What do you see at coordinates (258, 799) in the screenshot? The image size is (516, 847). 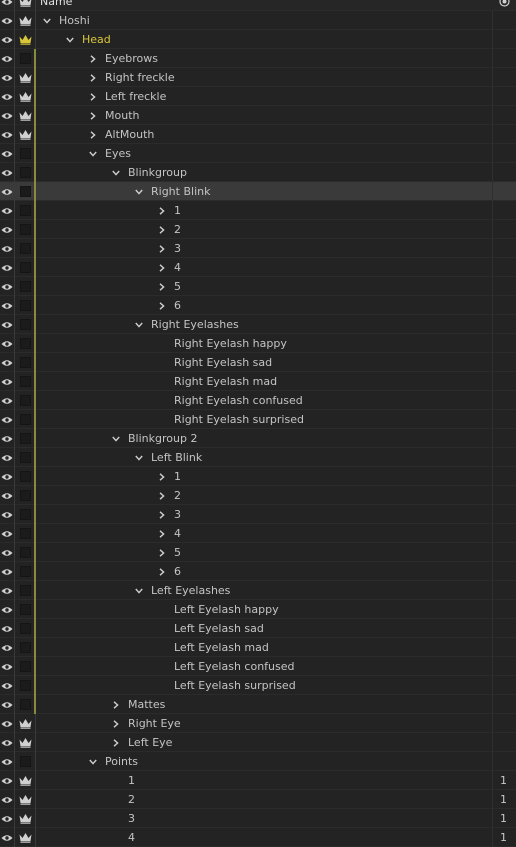 I see `layer-row: 21` at bounding box center [258, 799].